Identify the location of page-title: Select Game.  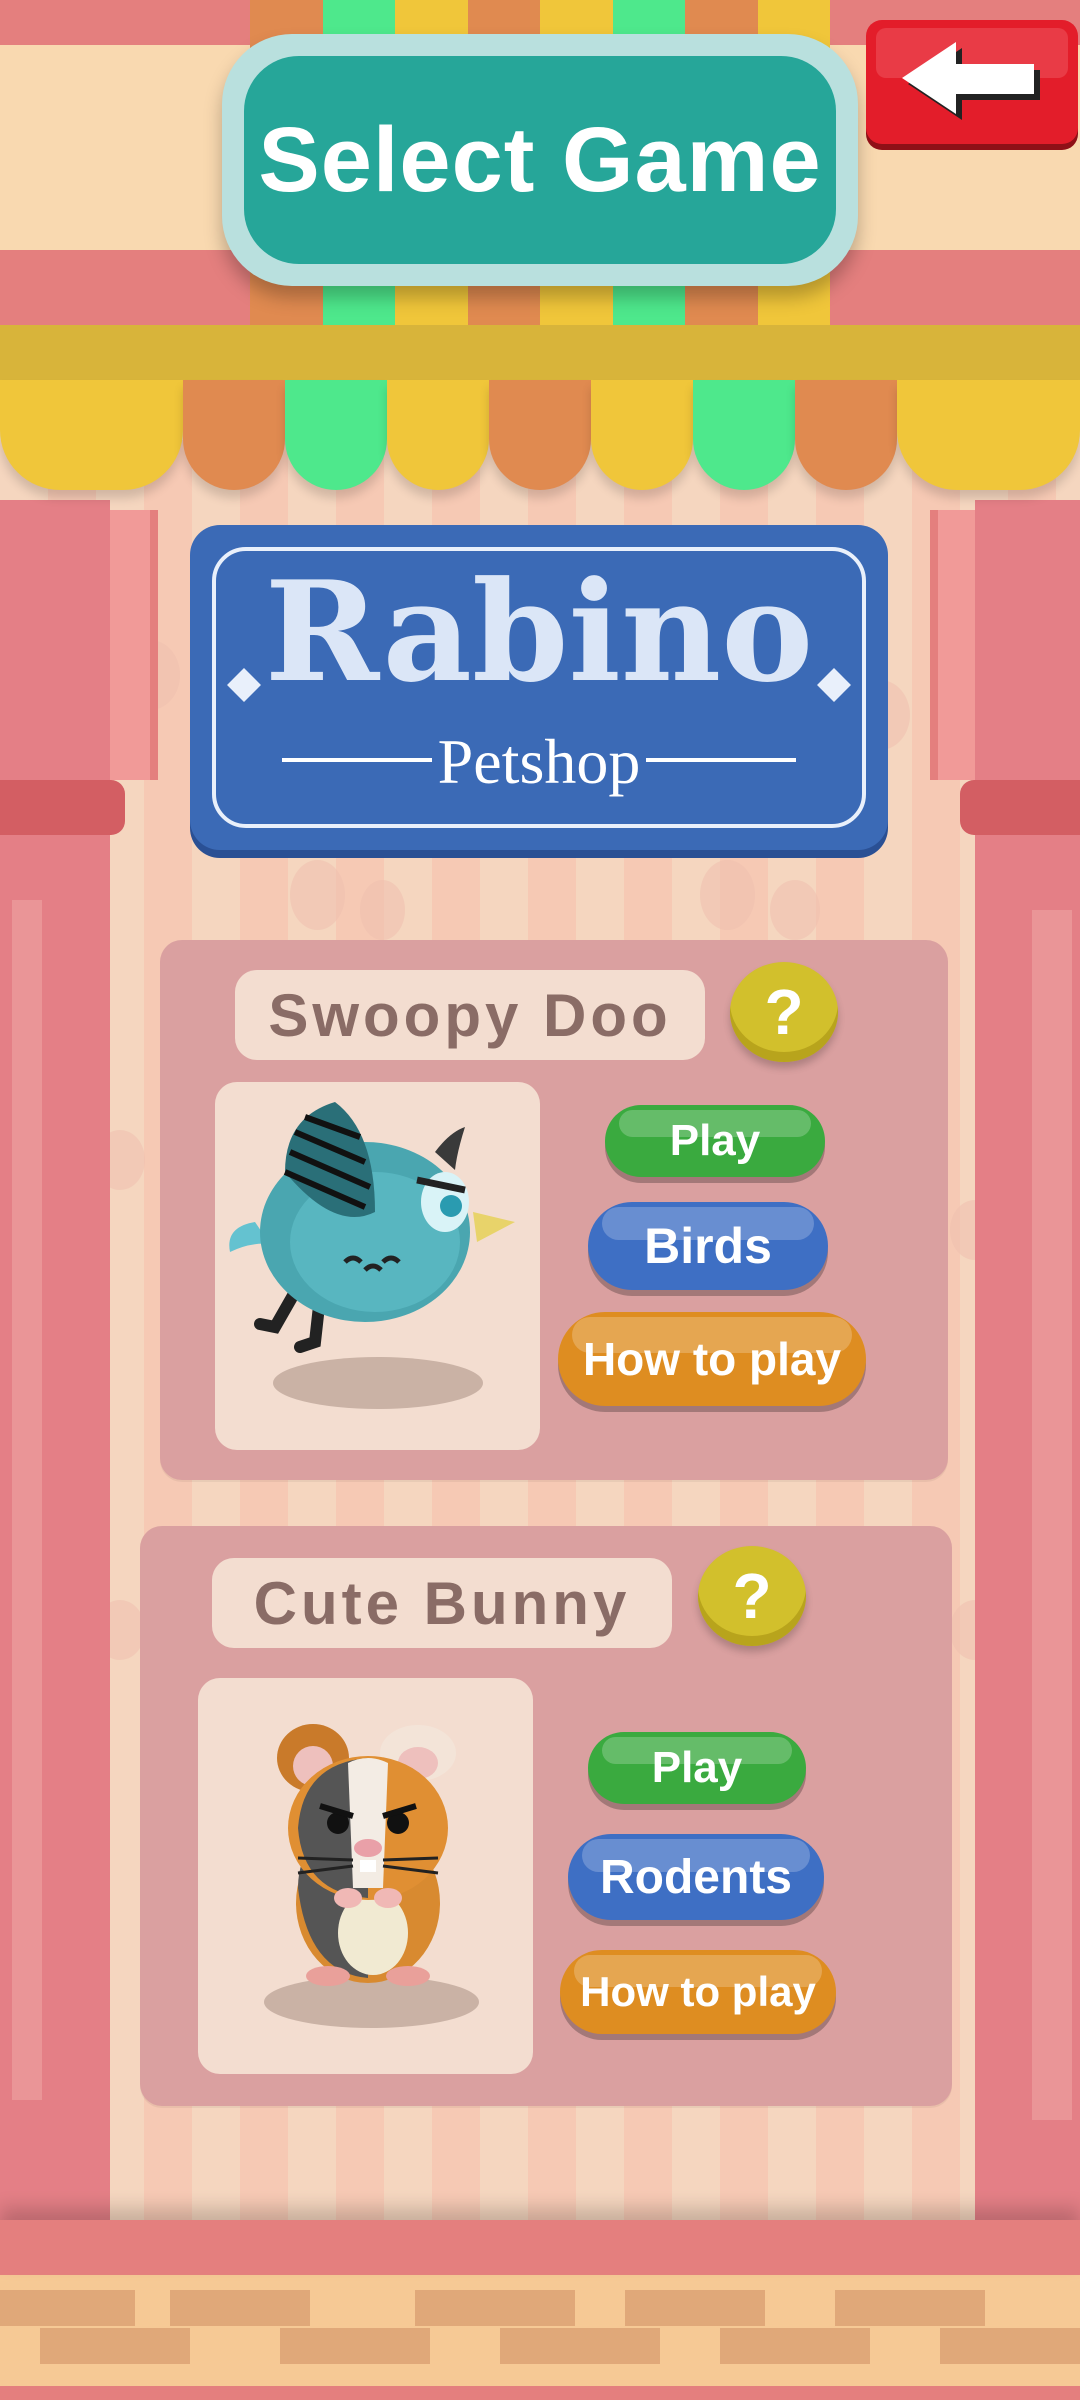
(540, 159).